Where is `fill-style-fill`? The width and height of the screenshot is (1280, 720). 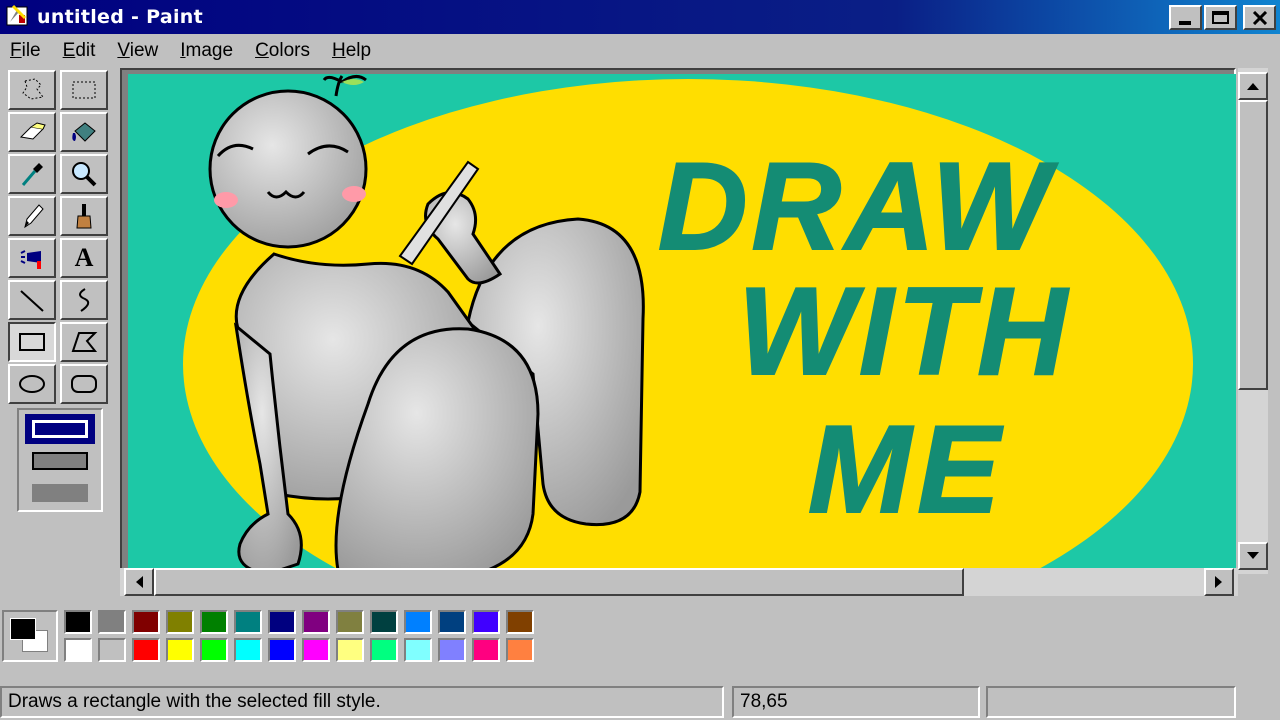
fill-style-fill is located at coordinates (60, 493).